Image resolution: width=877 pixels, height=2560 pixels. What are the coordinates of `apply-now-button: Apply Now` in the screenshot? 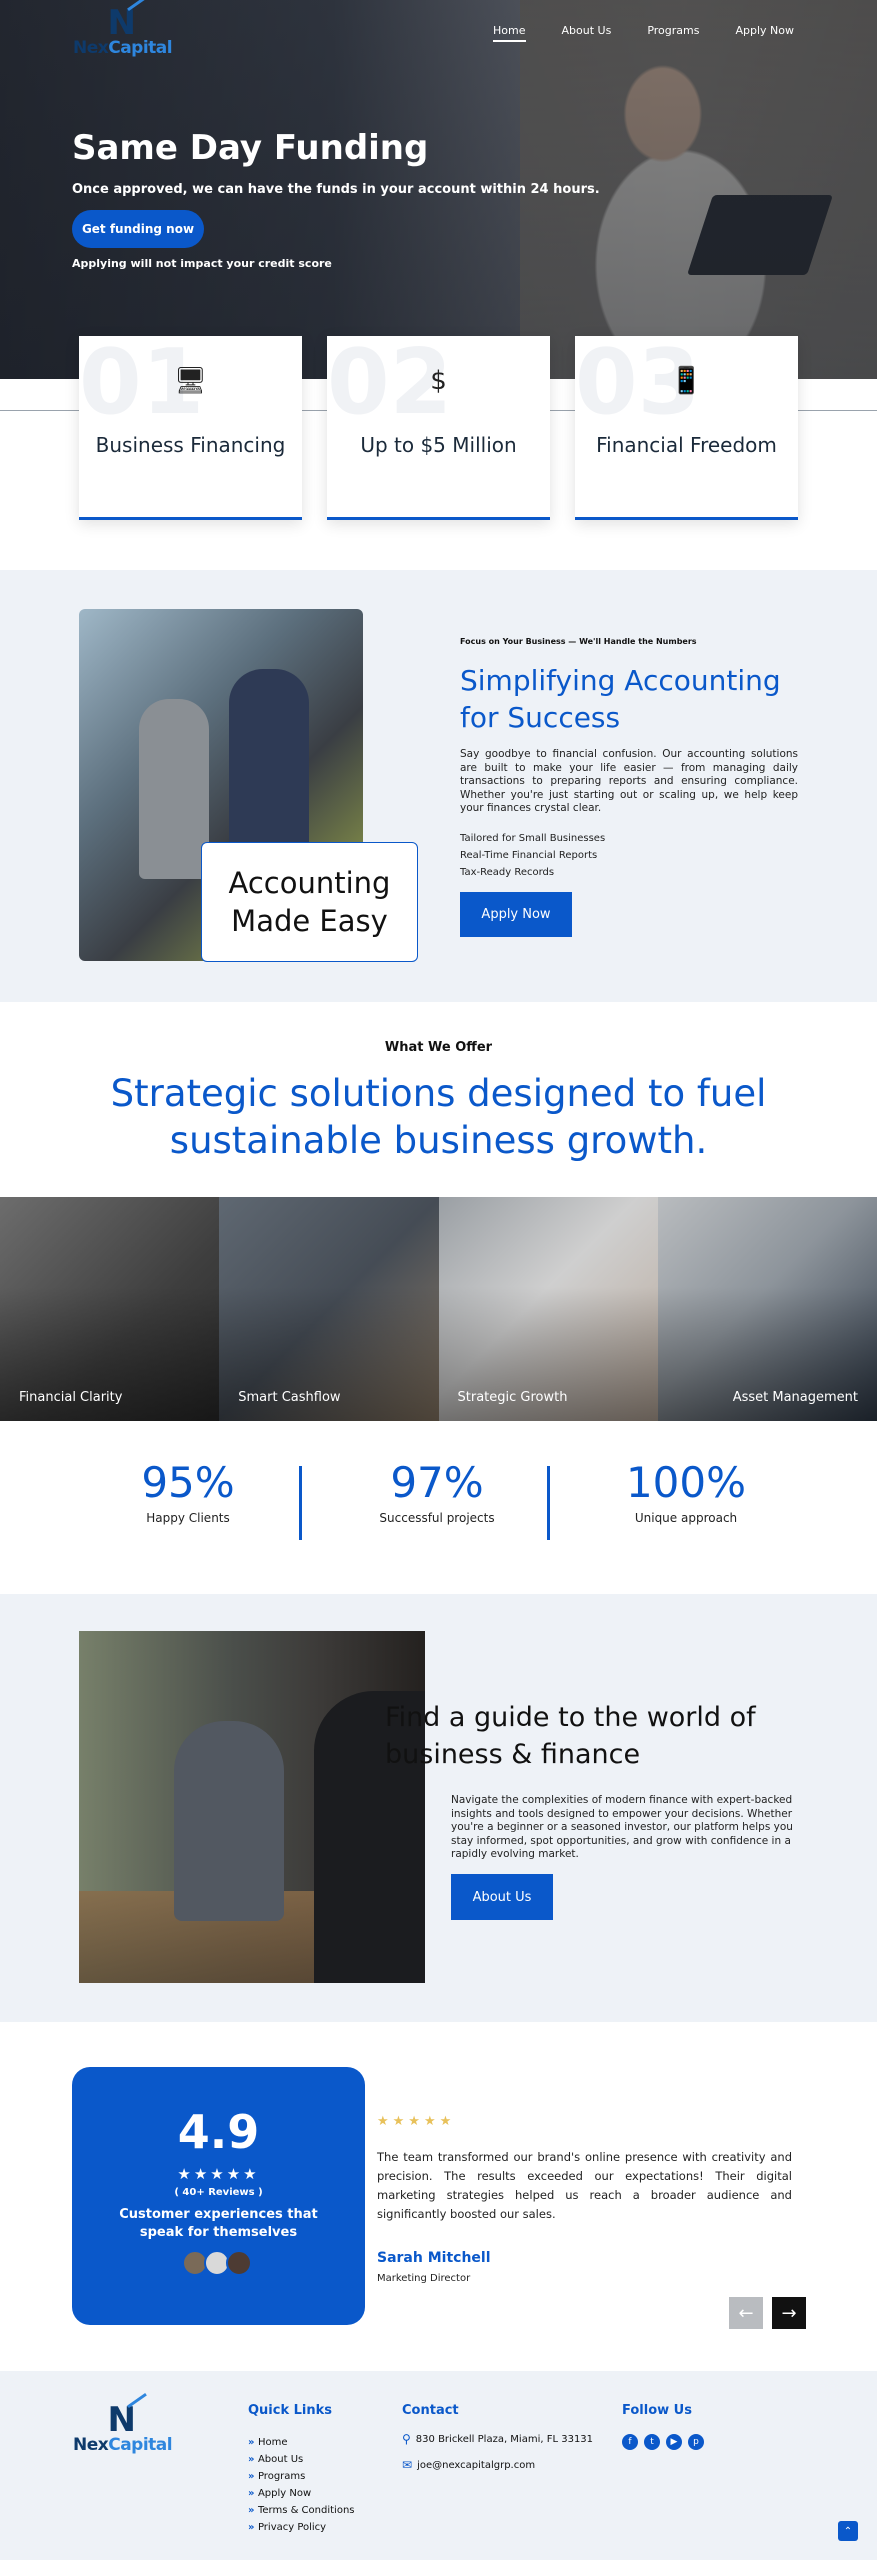 It's located at (516, 914).